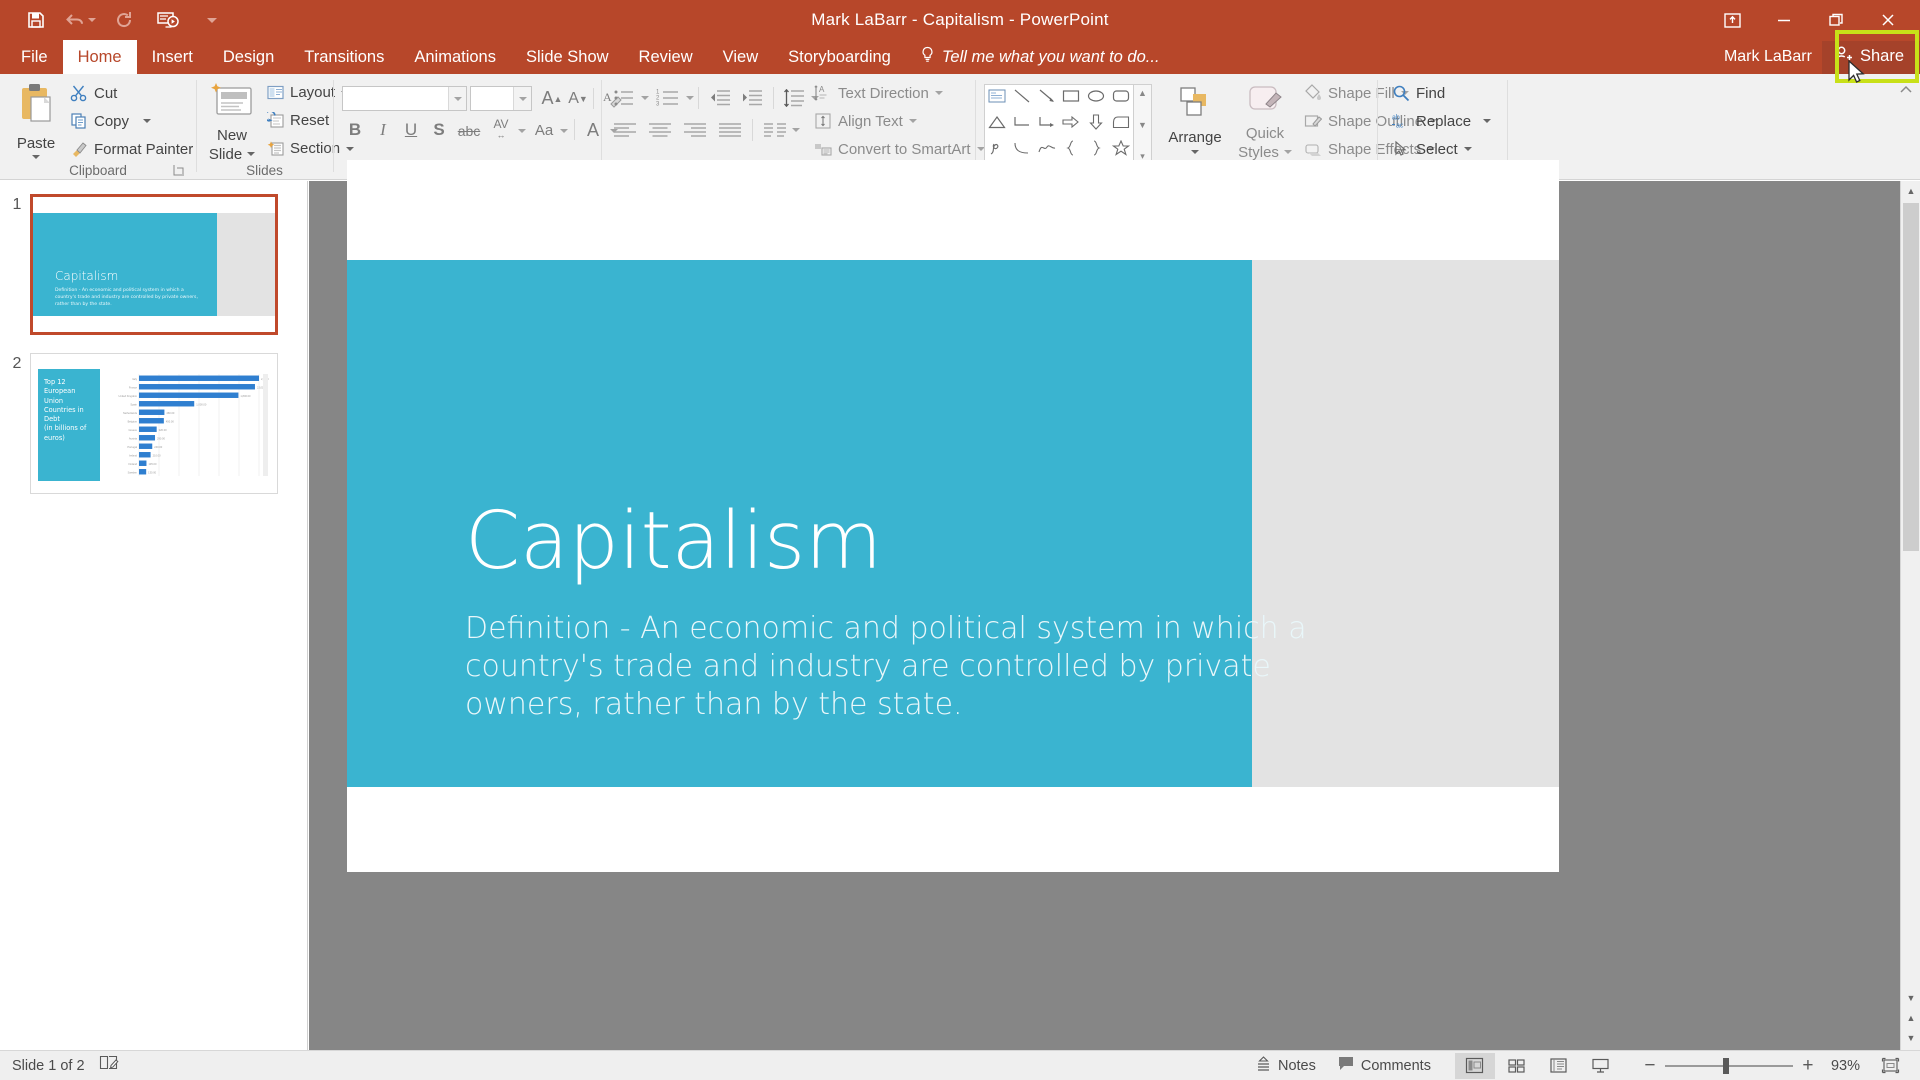 The height and width of the screenshot is (1080, 1920). What do you see at coordinates (775, 130) in the screenshot?
I see `columns-button` at bounding box center [775, 130].